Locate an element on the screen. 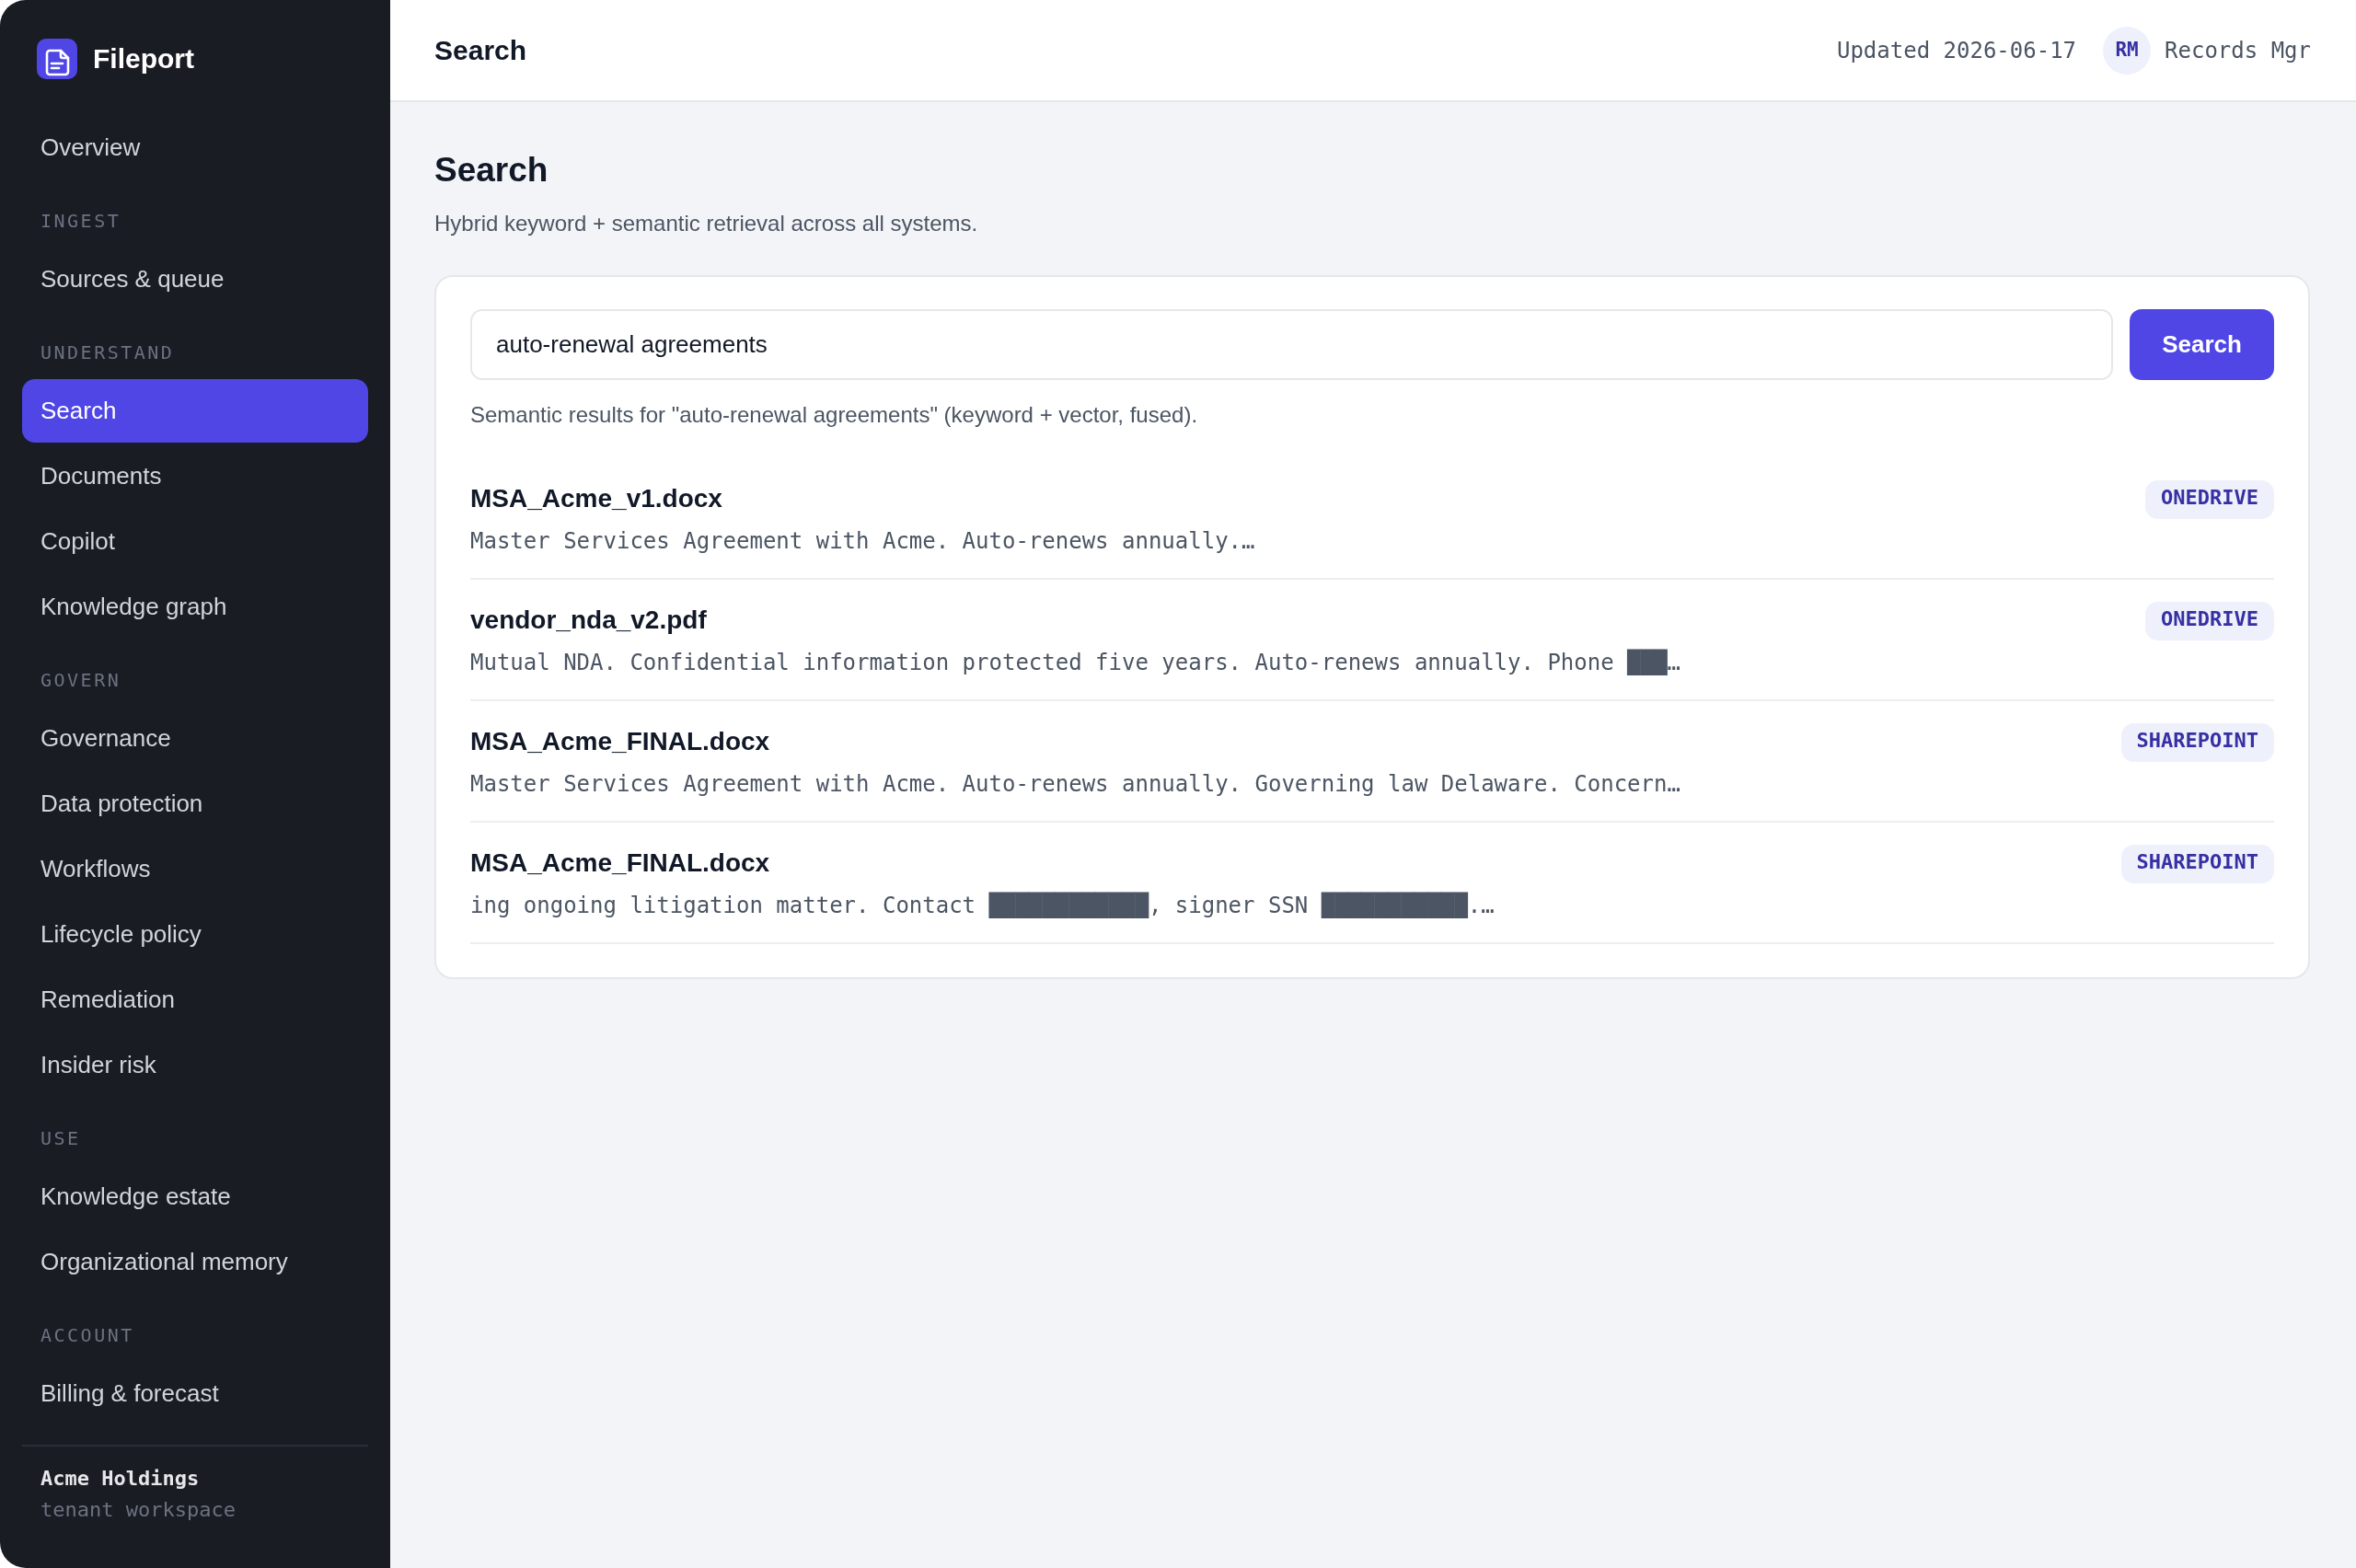 Image resolution: width=2356 pixels, height=1568 pixels. results-summary: Semantic results for "auto-renewal agreements" (keyword + vector, fused). is located at coordinates (834, 415).